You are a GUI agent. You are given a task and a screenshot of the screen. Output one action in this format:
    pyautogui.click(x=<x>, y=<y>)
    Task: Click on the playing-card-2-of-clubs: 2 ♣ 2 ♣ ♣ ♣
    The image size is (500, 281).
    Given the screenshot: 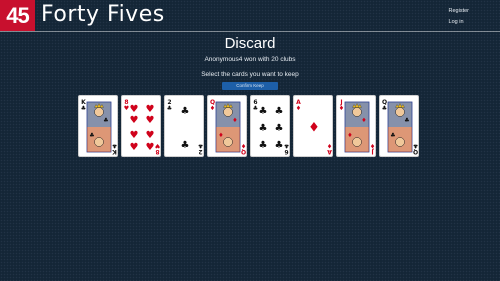 What is the action you would take?
    pyautogui.click(x=184, y=126)
    